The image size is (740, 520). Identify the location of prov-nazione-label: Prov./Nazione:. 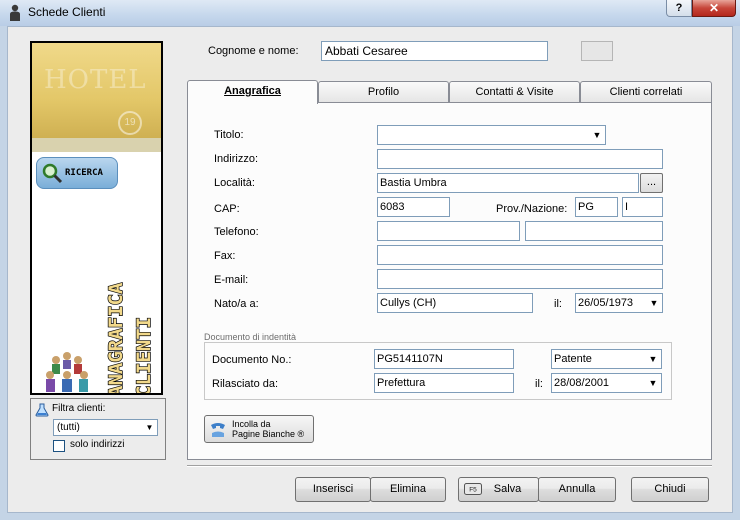
(532, 209).